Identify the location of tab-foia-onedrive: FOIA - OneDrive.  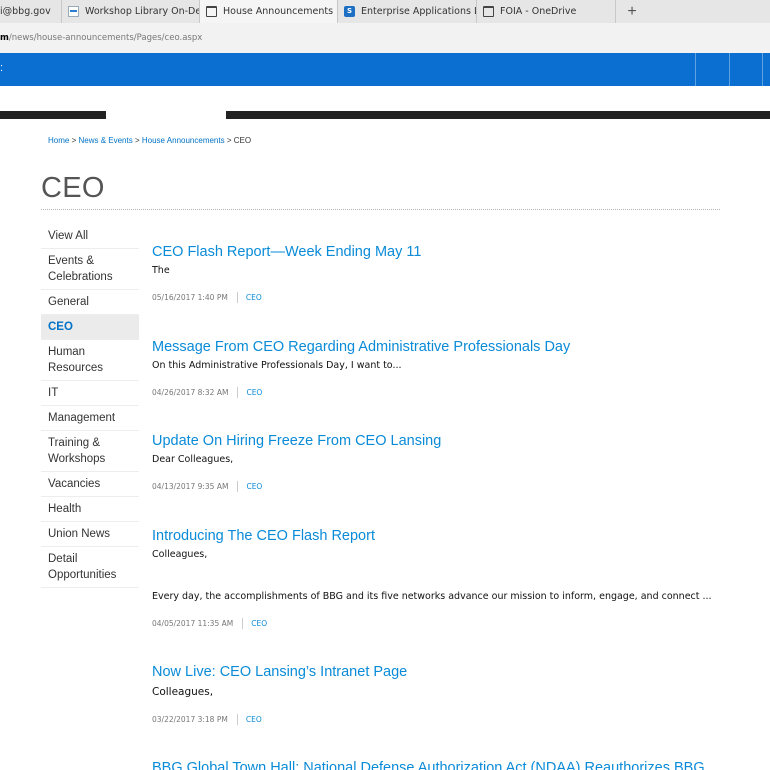
(546, 11).